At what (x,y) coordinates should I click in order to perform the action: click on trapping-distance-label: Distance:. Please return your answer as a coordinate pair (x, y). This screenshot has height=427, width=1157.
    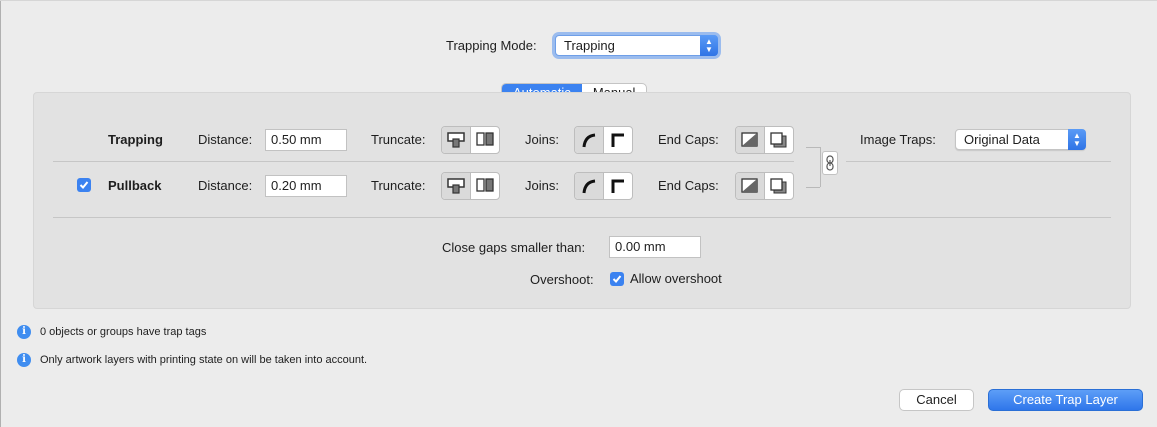
    Looking at the image, I should click on (225, 139).